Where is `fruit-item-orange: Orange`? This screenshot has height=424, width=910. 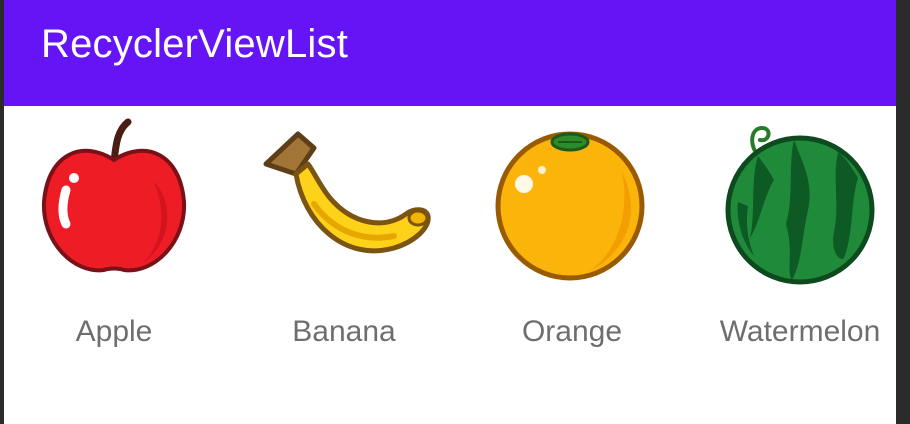 fruit-item-orange: Orange is located at coordinates (572, 236).